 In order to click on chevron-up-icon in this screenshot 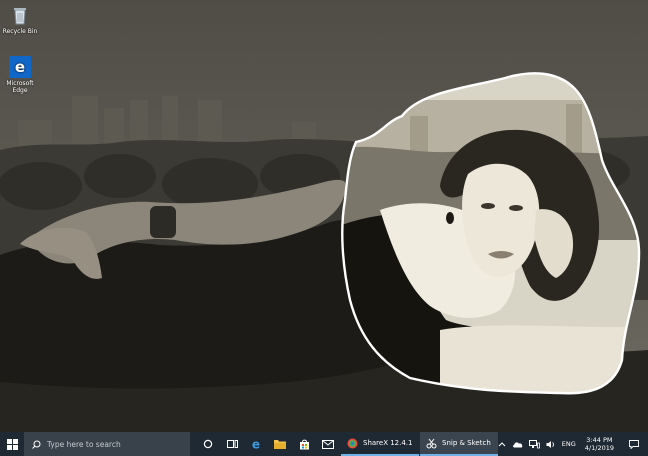, I will do `click(502, 444)`.